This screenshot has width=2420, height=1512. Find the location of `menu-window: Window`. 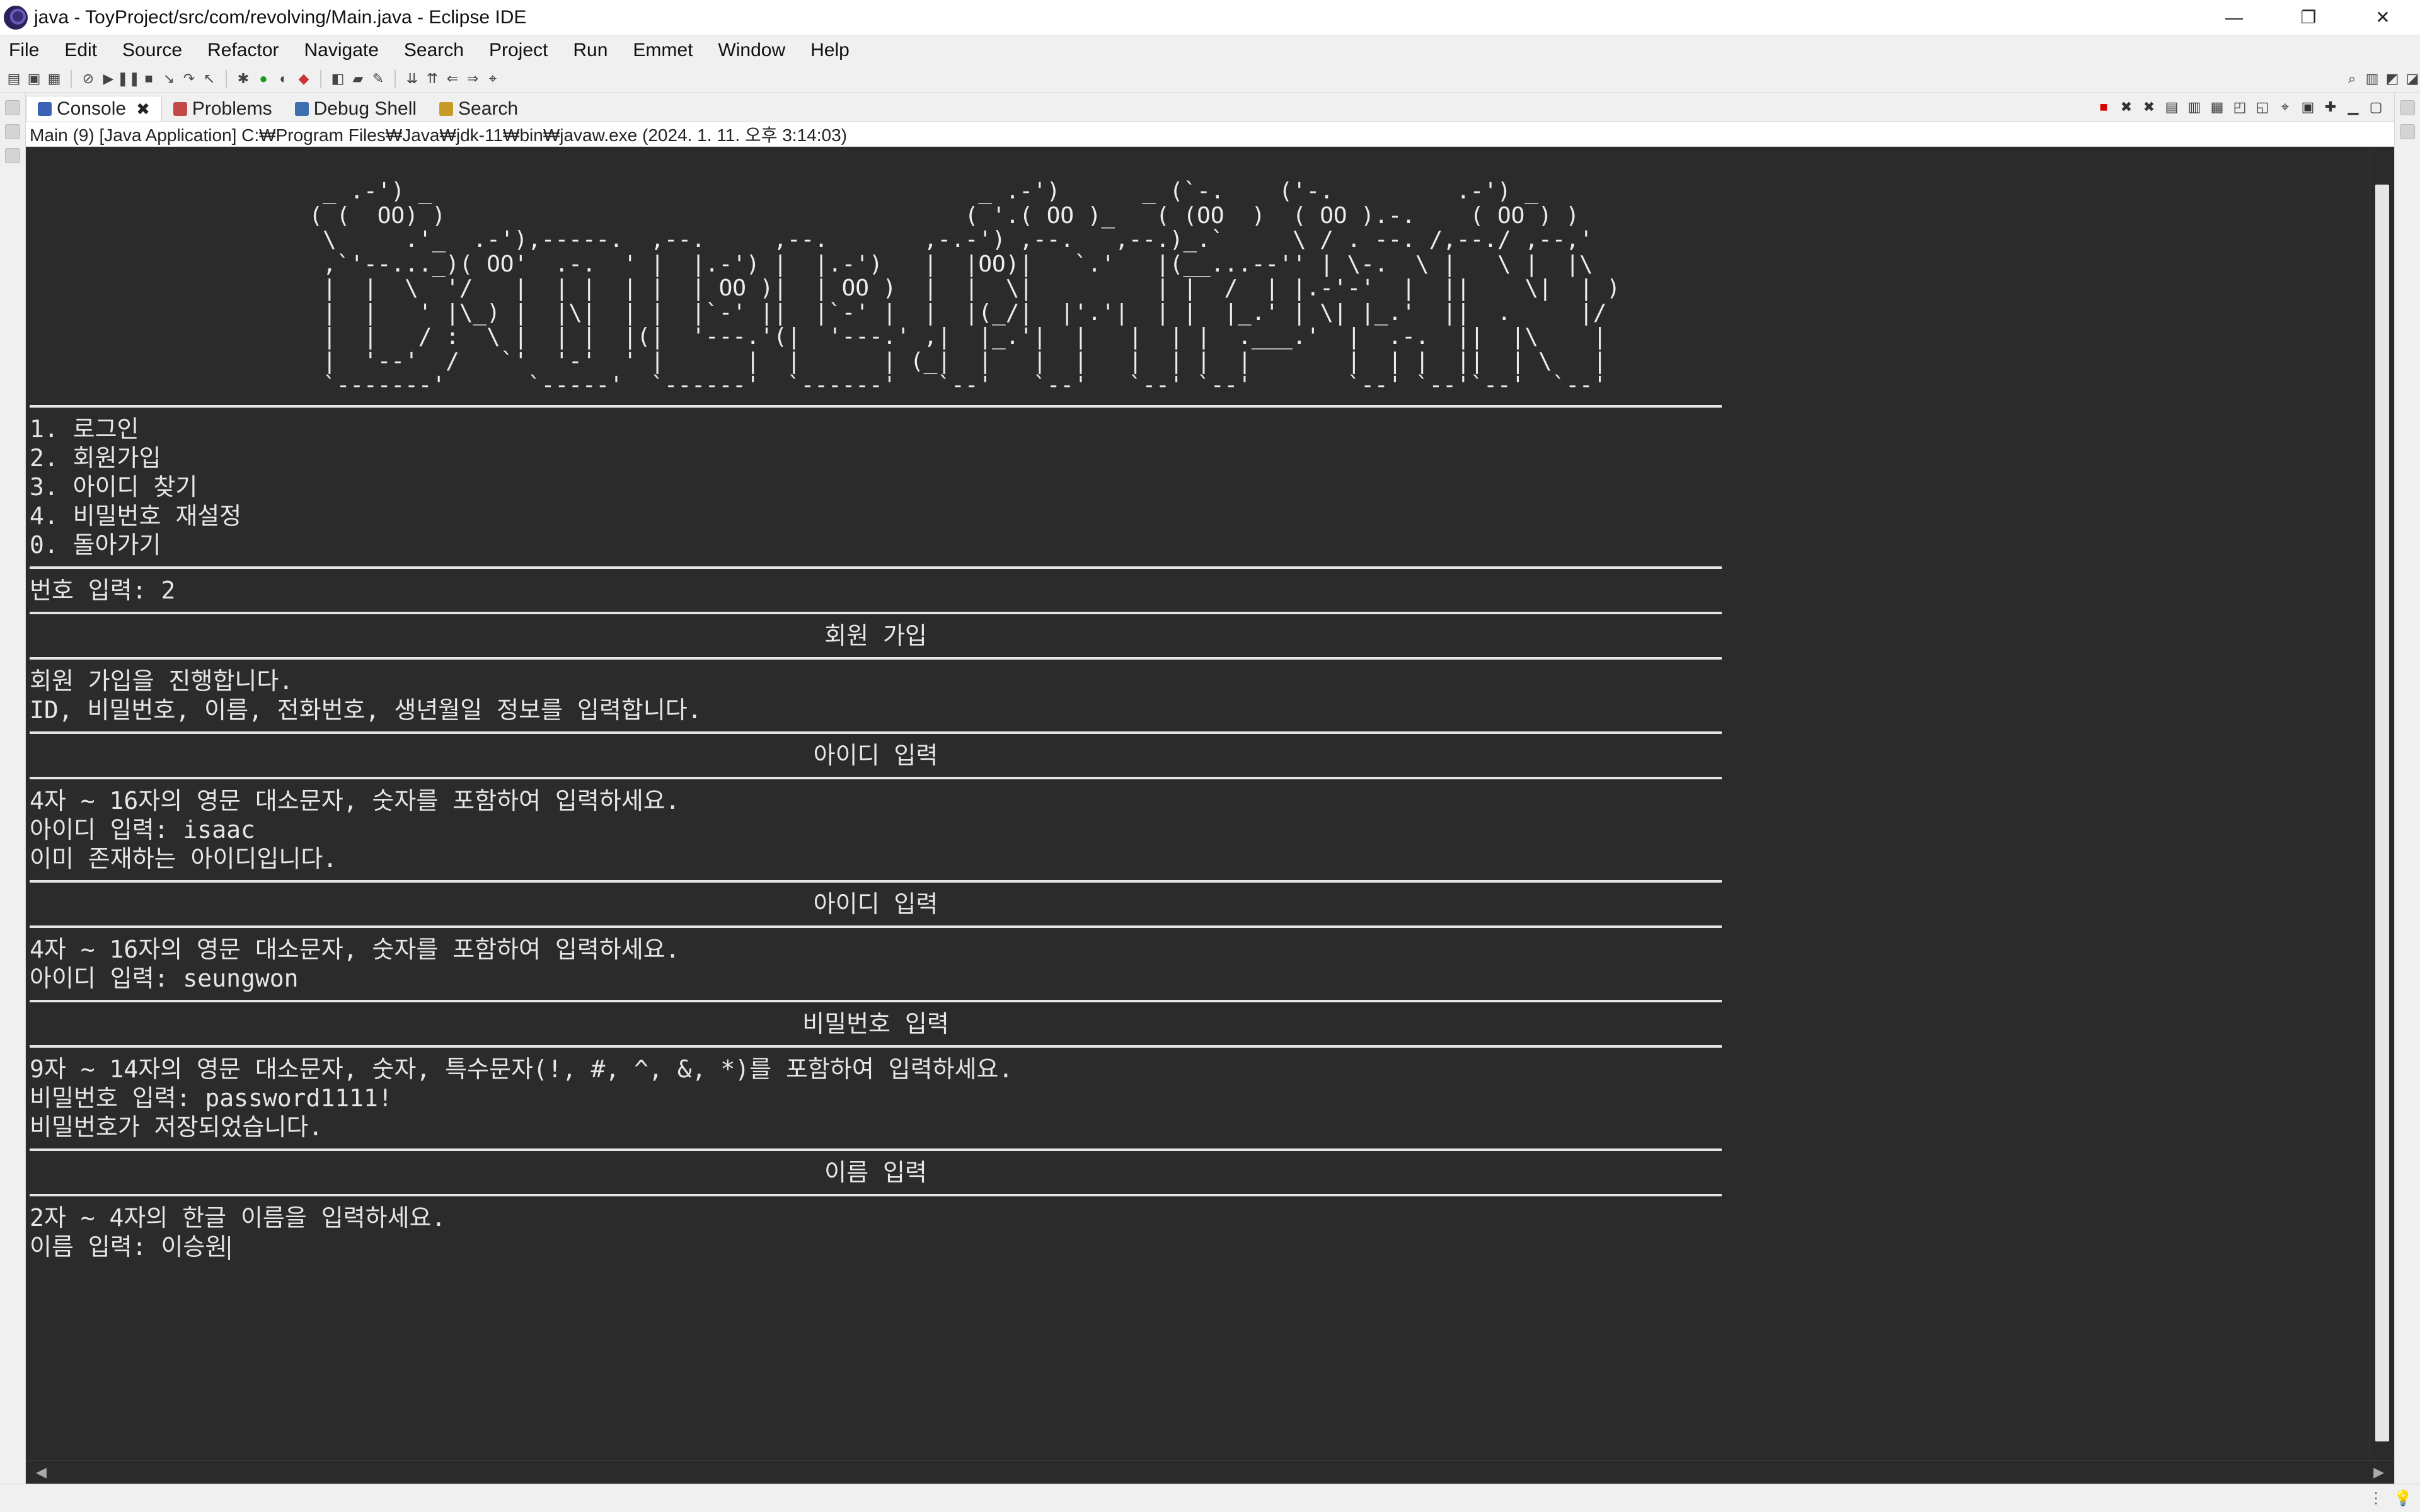

menu-window: Window is located at coordinates (751, 50).